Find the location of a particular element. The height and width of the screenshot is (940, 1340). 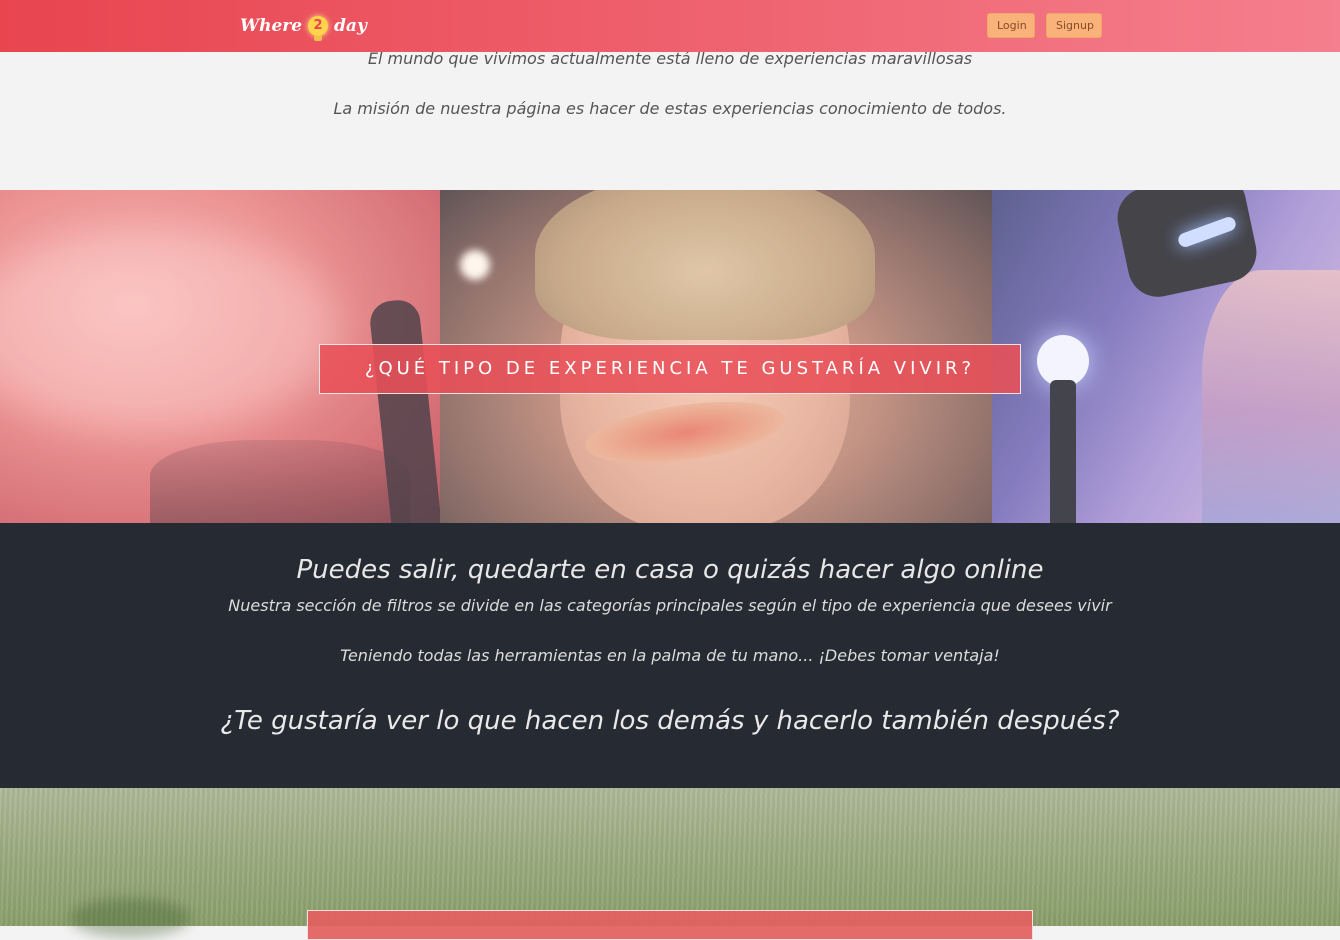

logo-text-right: day is located at coordinates (350, 26).